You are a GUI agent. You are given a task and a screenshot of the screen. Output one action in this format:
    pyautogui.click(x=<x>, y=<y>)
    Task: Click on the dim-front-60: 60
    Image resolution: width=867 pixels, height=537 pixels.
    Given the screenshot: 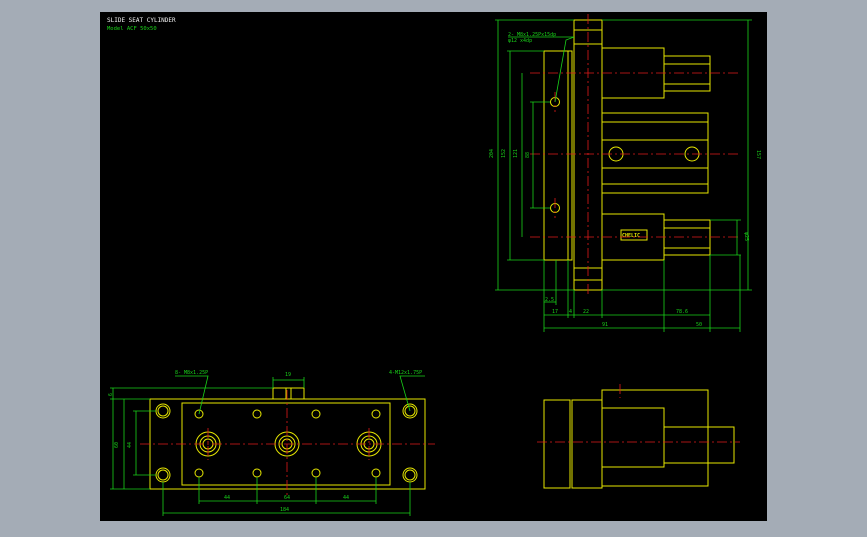 What is the action you would take?
    pyautogui.click(x=117, y=445)
    